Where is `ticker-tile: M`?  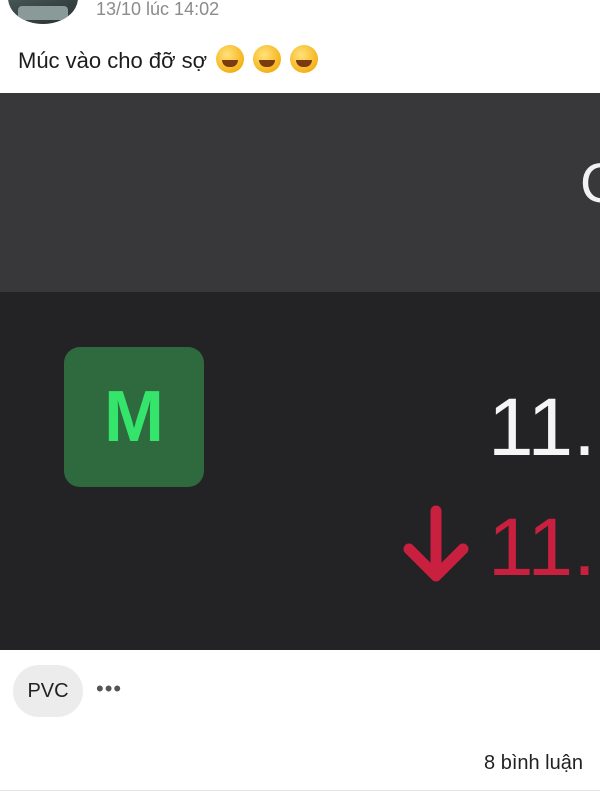
ticker-tile: M is located at coordinates (134, 417).